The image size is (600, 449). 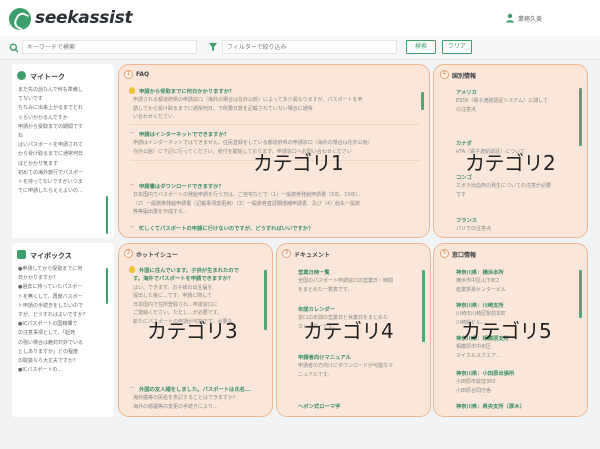 What do you see at coordinates (51, 126) in the screenshot?
I see `mytalk-line: 申請から受取までの期間です` at bounding box center [51, 126].